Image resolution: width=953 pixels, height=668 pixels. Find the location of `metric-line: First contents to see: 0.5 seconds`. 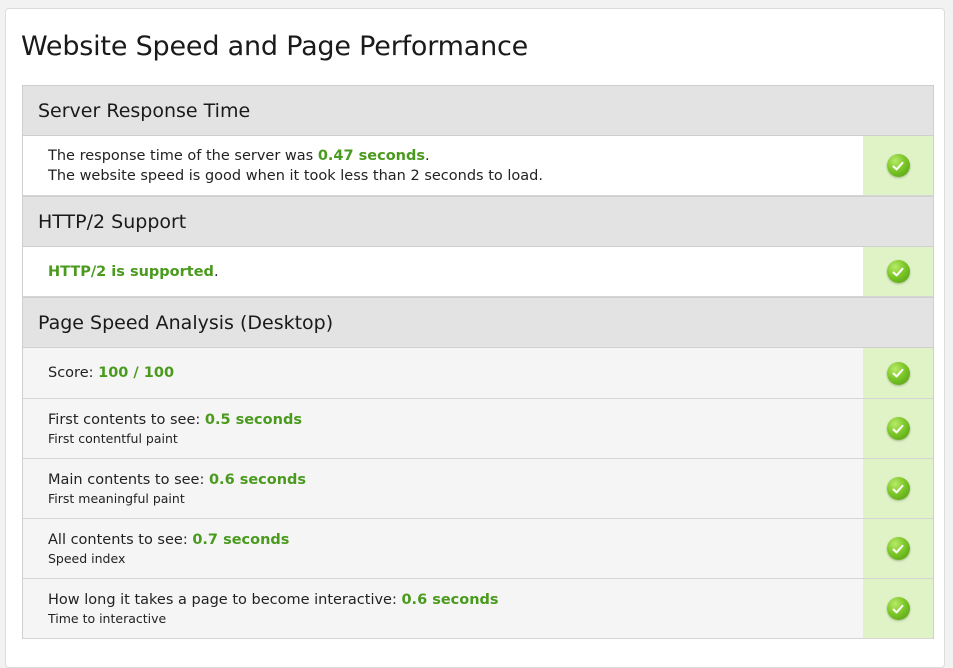

metric-line: First contents to see: 0.5 seconds is located at coordinates (455, 420).